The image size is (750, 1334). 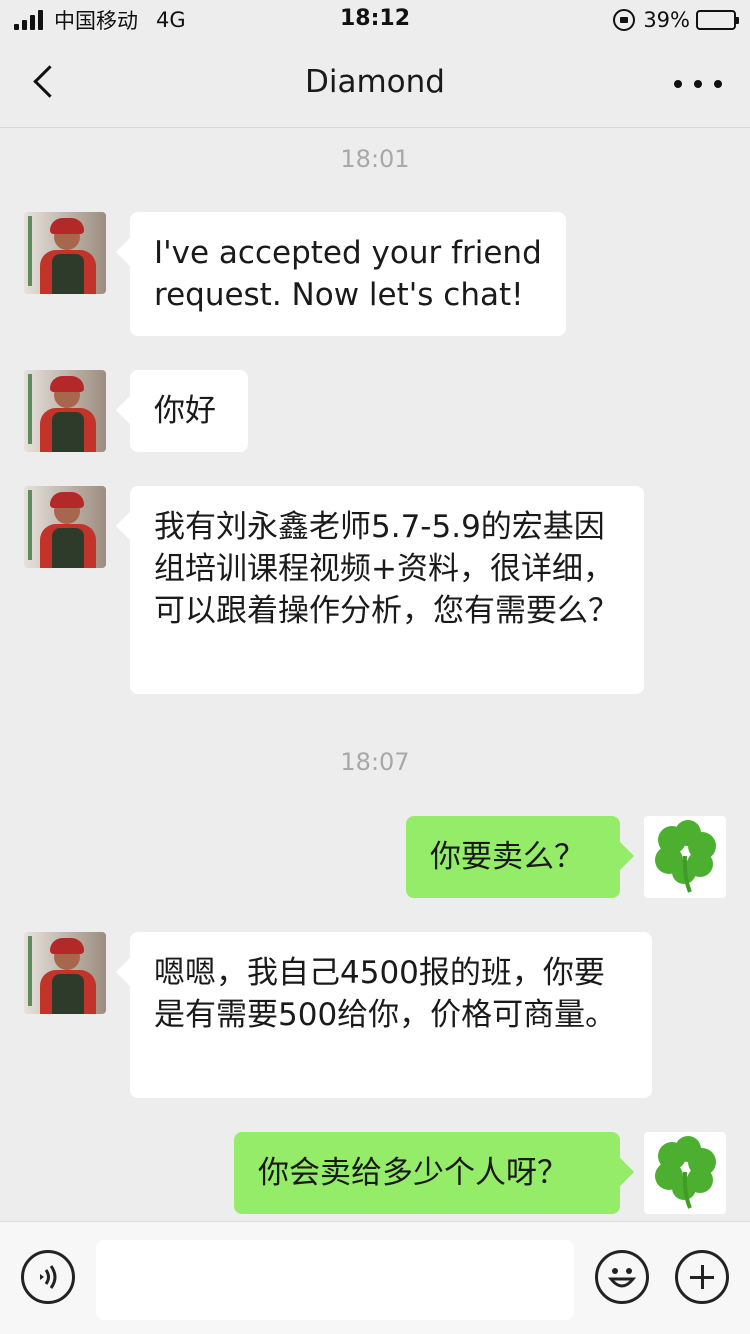 I want to click on message-bubble-received: 你好, so click(x=189, y=411).